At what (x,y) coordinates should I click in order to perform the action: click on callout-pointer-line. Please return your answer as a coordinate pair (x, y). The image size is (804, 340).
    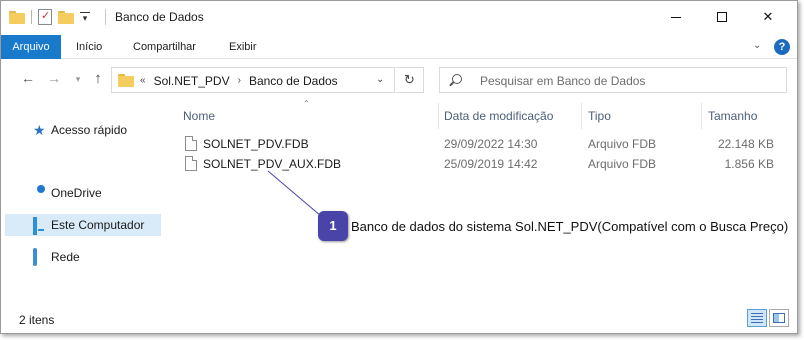
    Looking at the image, I should click on (294, 193).